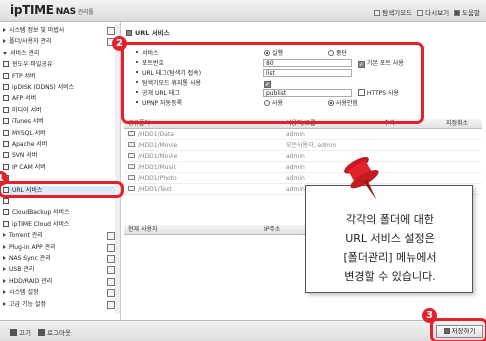 The width and height of the screenshot is (486, 341). What do you see at coordinates (59, 259) in the screenshot?
I see `sidebar-item: NAS Sync 관리` at bounding box center [59, 259].